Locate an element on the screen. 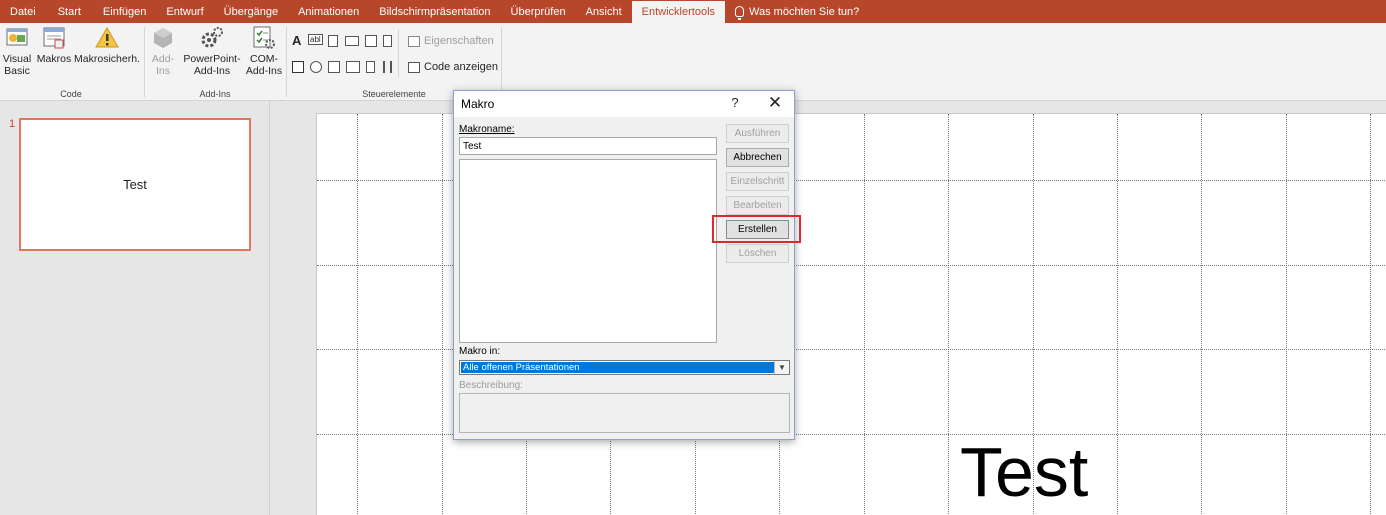 The height and width of the screenshot is (515, 1386). gear-icon is located at coordinates (212, 37).